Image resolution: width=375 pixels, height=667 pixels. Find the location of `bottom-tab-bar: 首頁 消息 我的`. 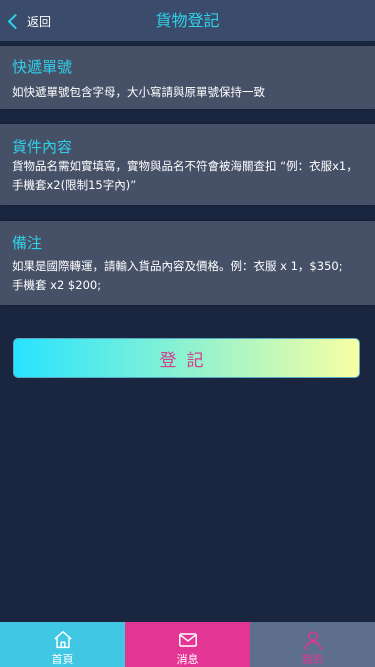

bottom-tab-bar: 首頁 消息 我的 is located at coordinates (187, 644).